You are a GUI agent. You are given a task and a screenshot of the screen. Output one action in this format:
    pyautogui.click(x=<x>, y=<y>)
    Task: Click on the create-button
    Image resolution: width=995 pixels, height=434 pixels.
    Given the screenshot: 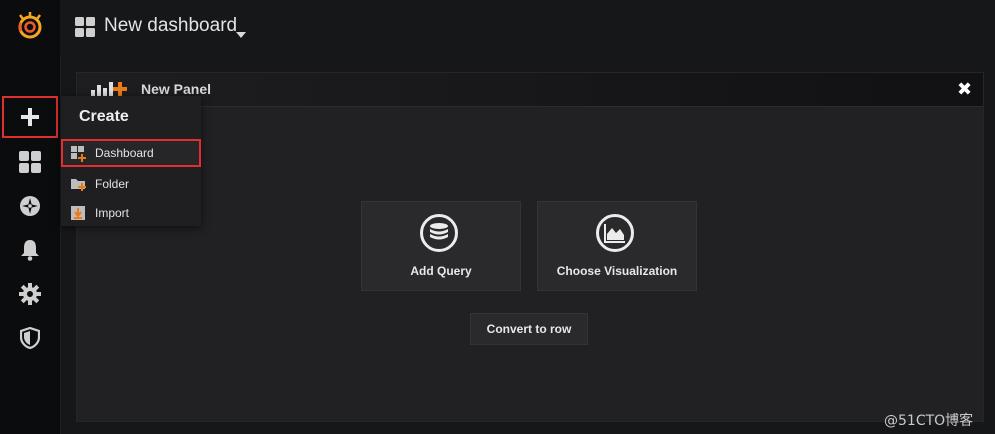 What is the action you would take?
    pyautogui.click(x=30, y=117)
    